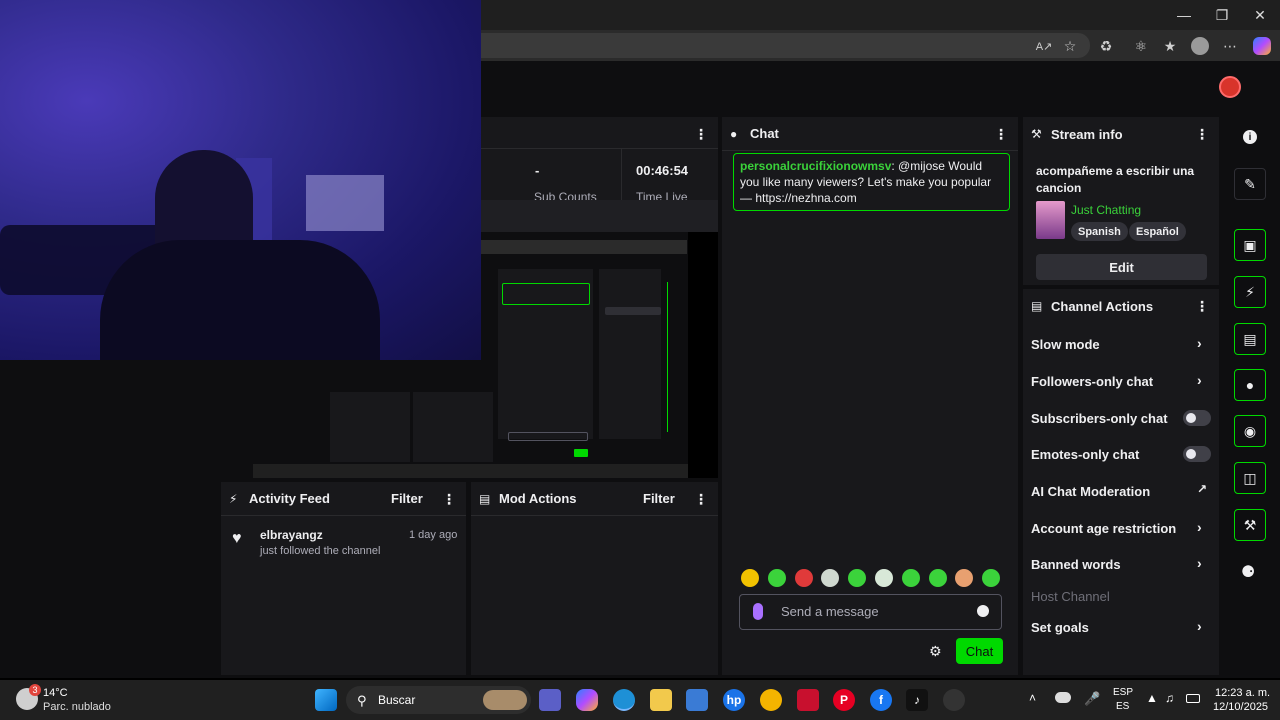  Describe the element at coordinates (1262, 46) in the screenshot. I see `copilot-icon` at that location.